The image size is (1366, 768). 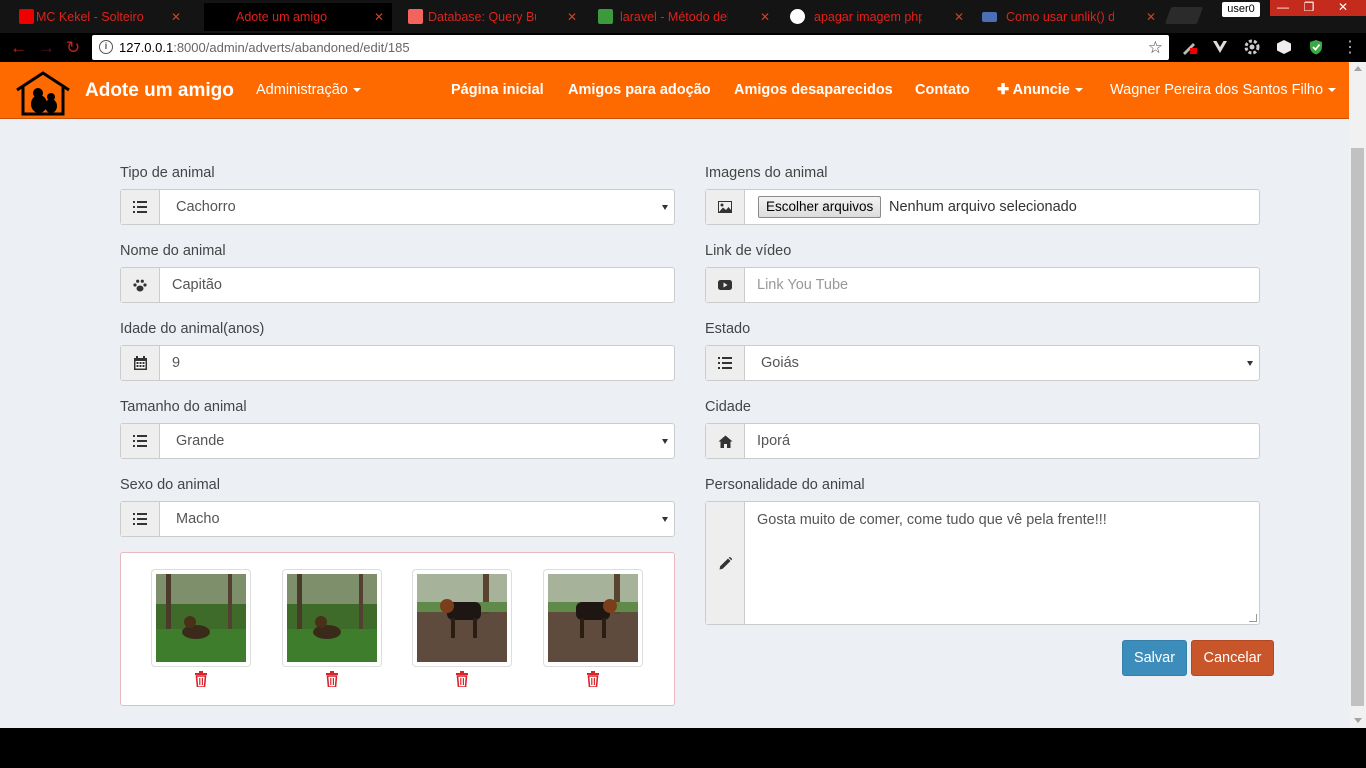 What do you see at coordinates (497, 90) in the screenshot?
I see `nav-home: Página inicial` at bounding box center [497, 90].